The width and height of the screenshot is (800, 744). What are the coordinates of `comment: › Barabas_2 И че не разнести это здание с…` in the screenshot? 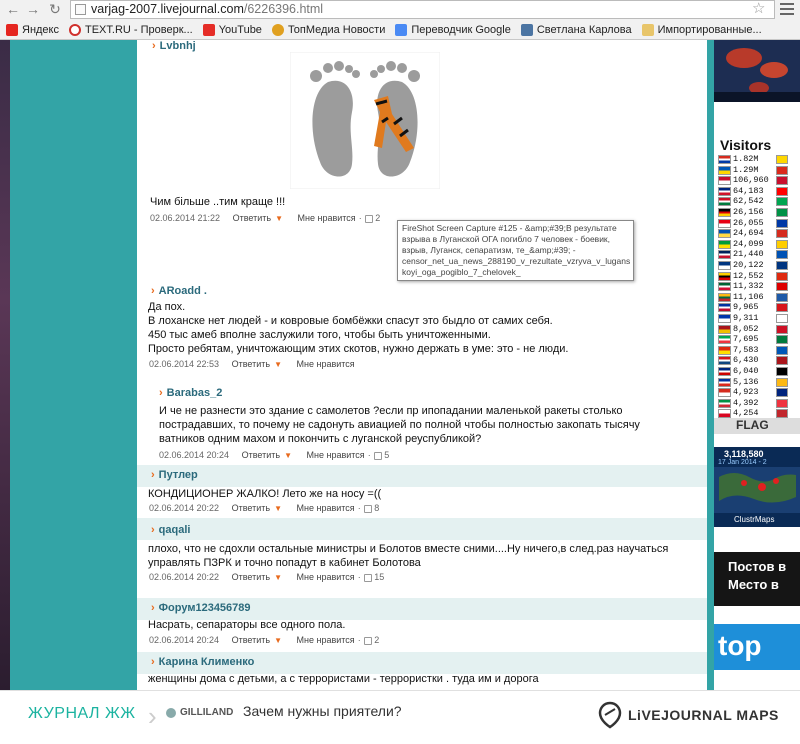 It's located at (422, 425).